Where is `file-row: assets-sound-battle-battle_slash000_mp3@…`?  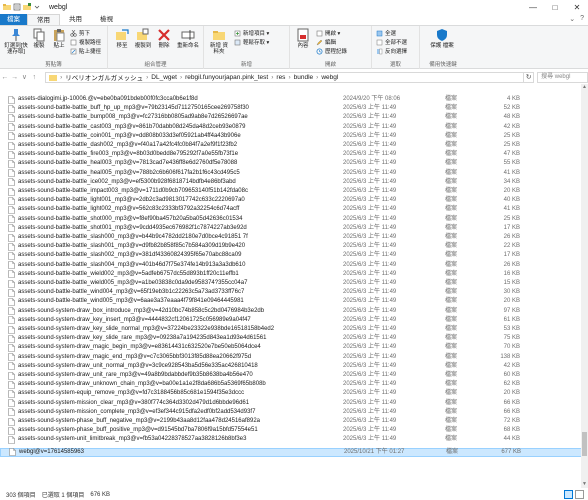 file-row: assets-sound-battle-battle_slash000_mp3@… is located at coordinates (294, 237).